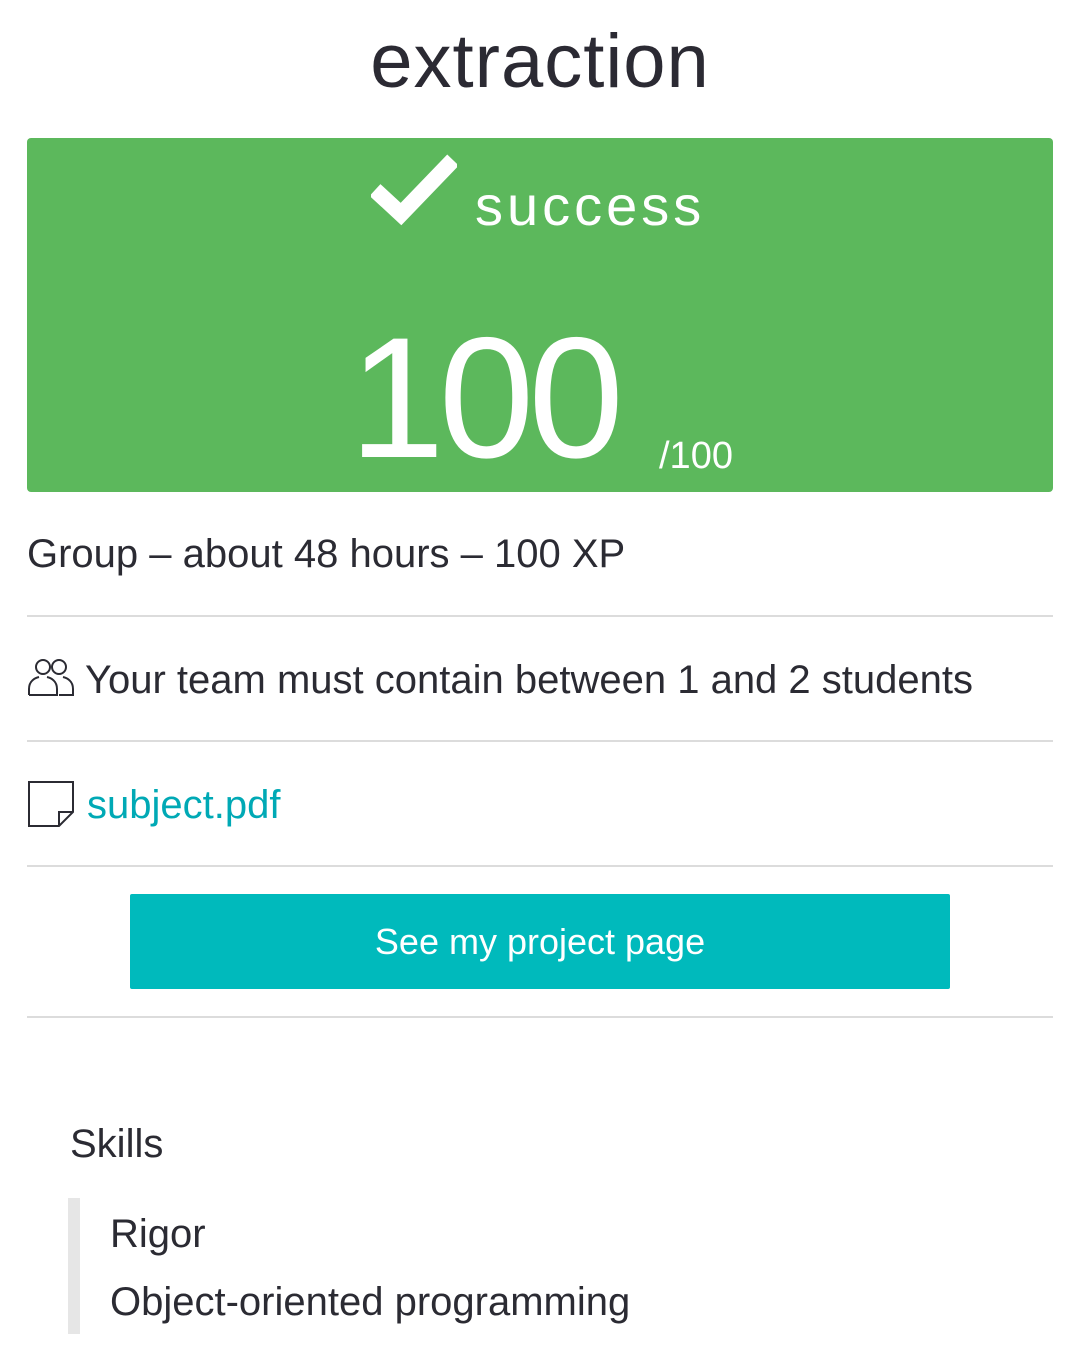 The width and height of the screenshot is (1080, 1366). What do you see at coordinates (117, 1144) in the screenshot?
I see `skills-title: Skills` at bounding box center [117, 1144].